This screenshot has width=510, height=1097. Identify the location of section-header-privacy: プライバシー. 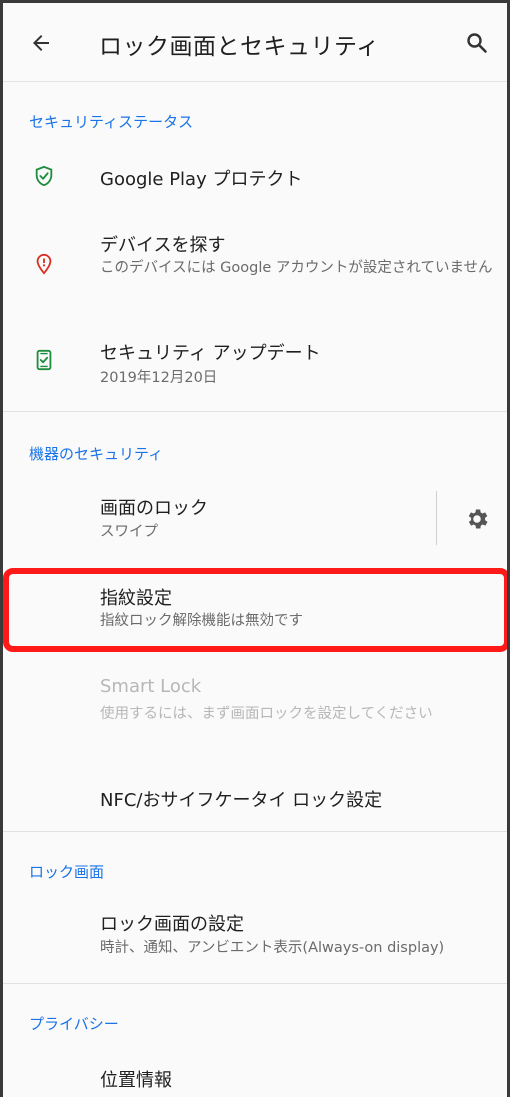
(74, 1024).